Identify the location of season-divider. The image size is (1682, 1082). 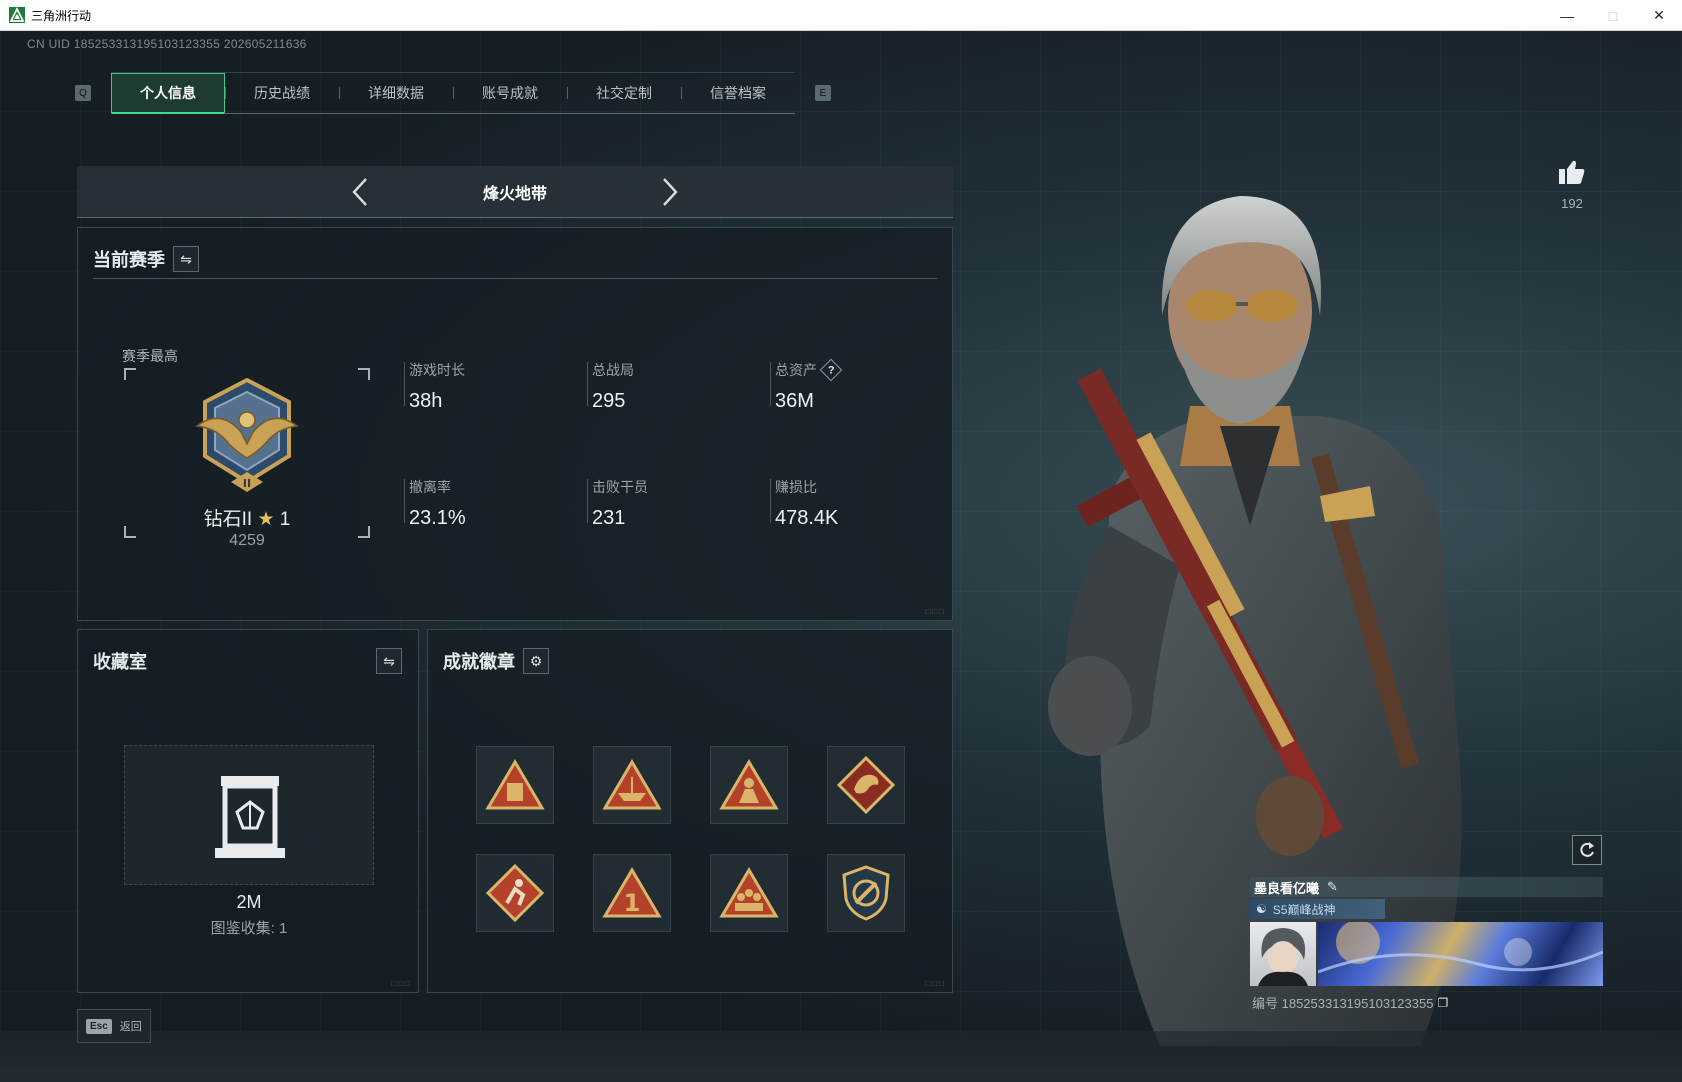
(515, 278).